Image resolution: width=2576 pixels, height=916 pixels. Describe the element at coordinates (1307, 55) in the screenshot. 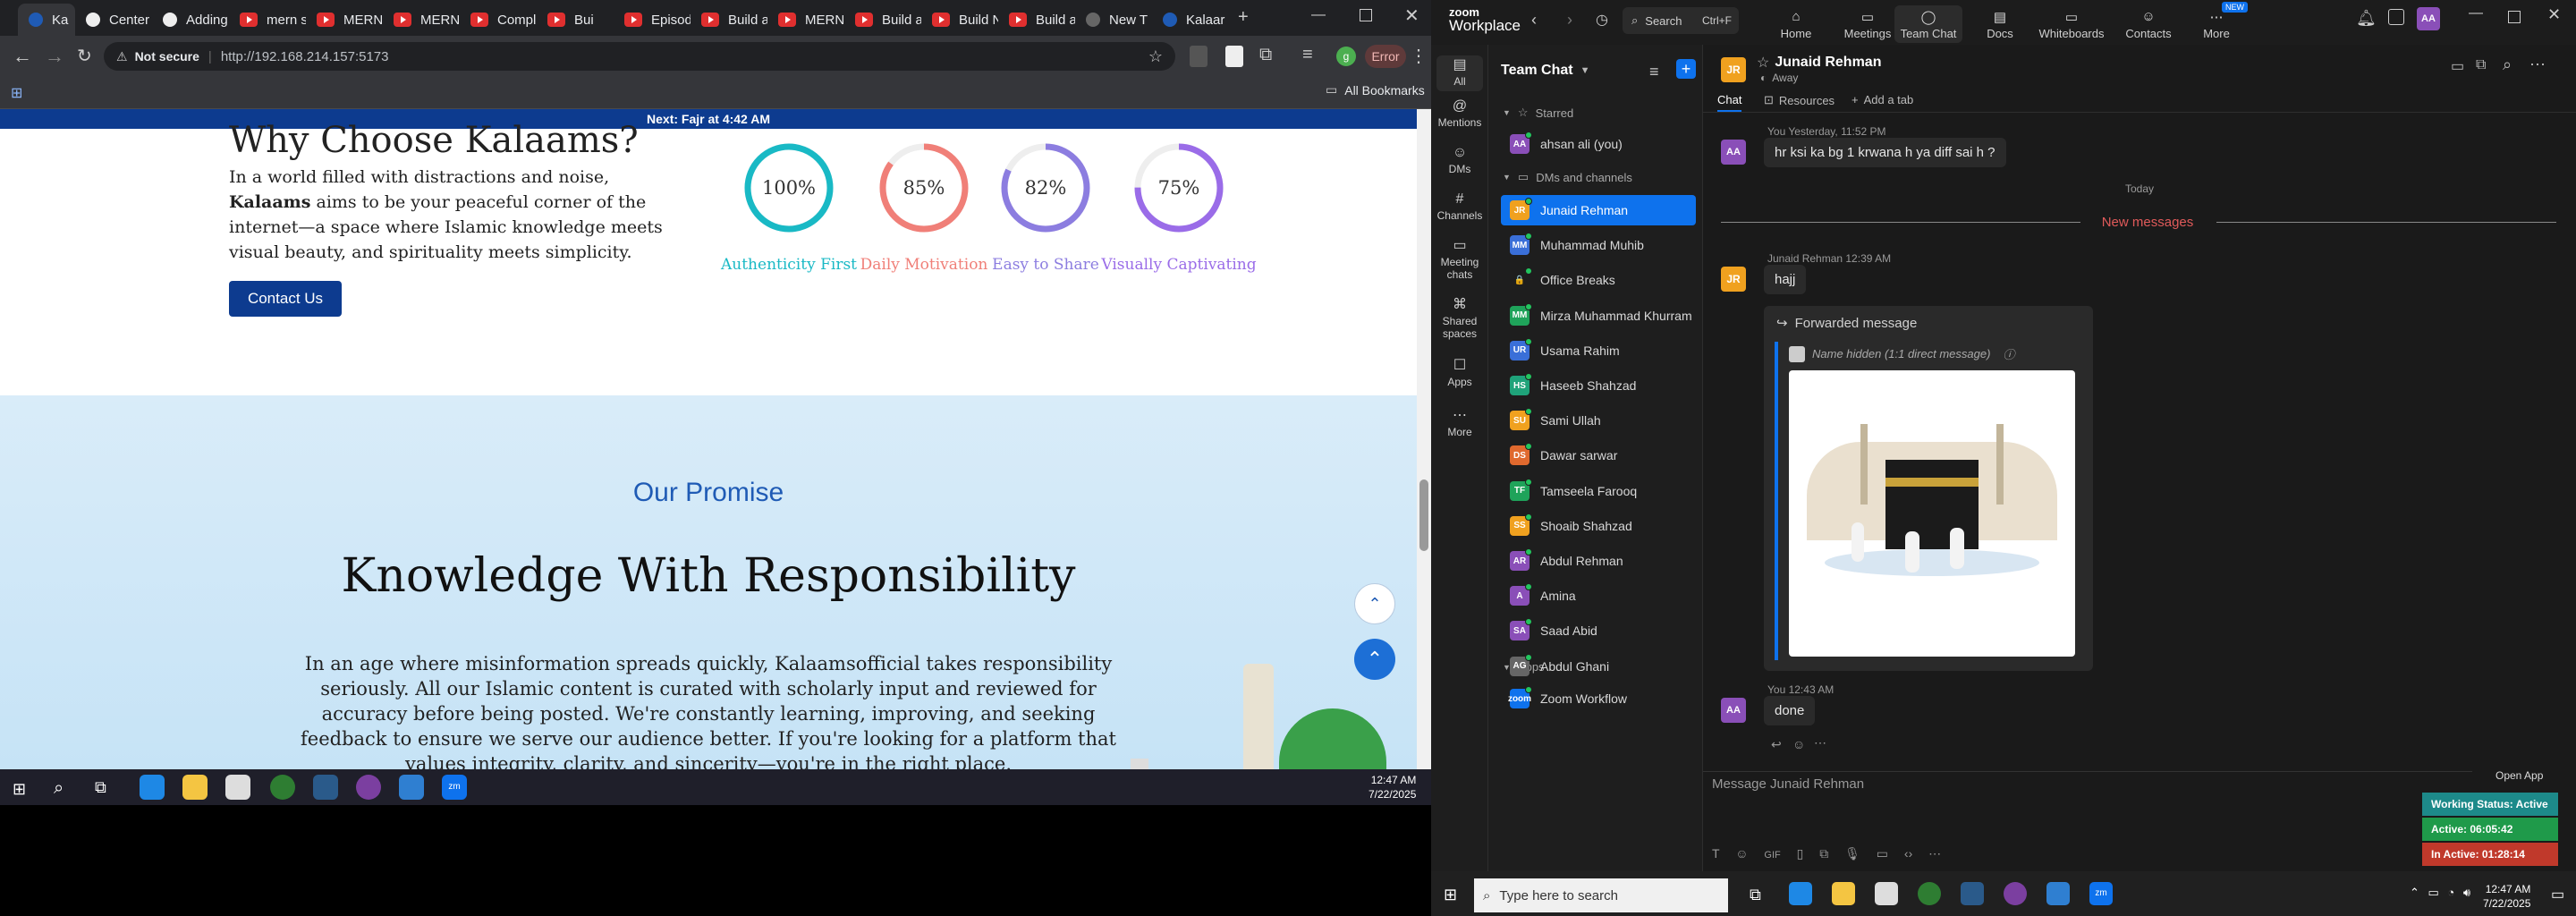

I see `media-control-icon: ≡` at that location.